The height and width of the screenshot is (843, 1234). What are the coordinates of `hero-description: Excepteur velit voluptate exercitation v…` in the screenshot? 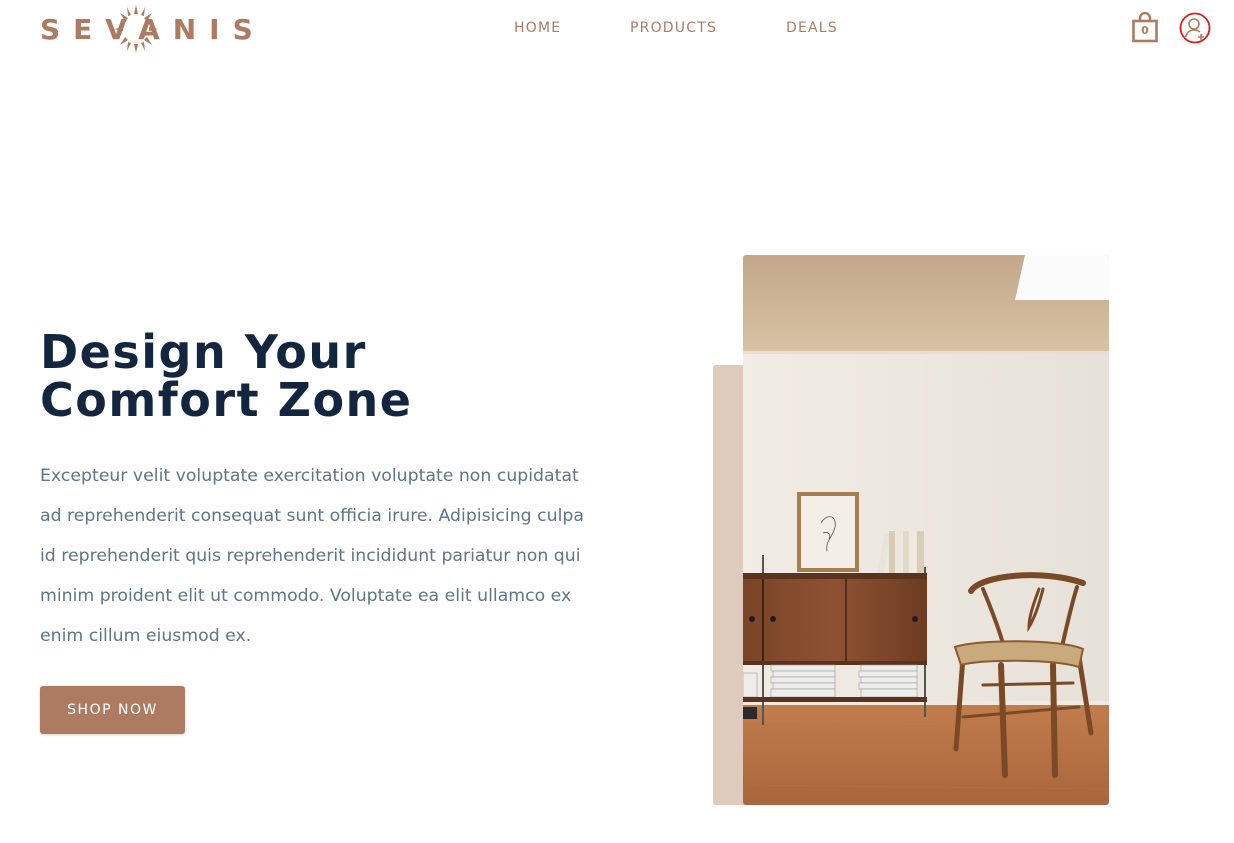 It's located at (320, 556).